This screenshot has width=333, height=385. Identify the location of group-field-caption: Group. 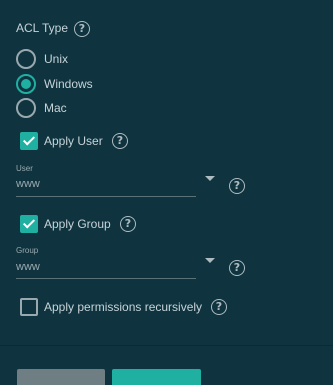
(27, 250).